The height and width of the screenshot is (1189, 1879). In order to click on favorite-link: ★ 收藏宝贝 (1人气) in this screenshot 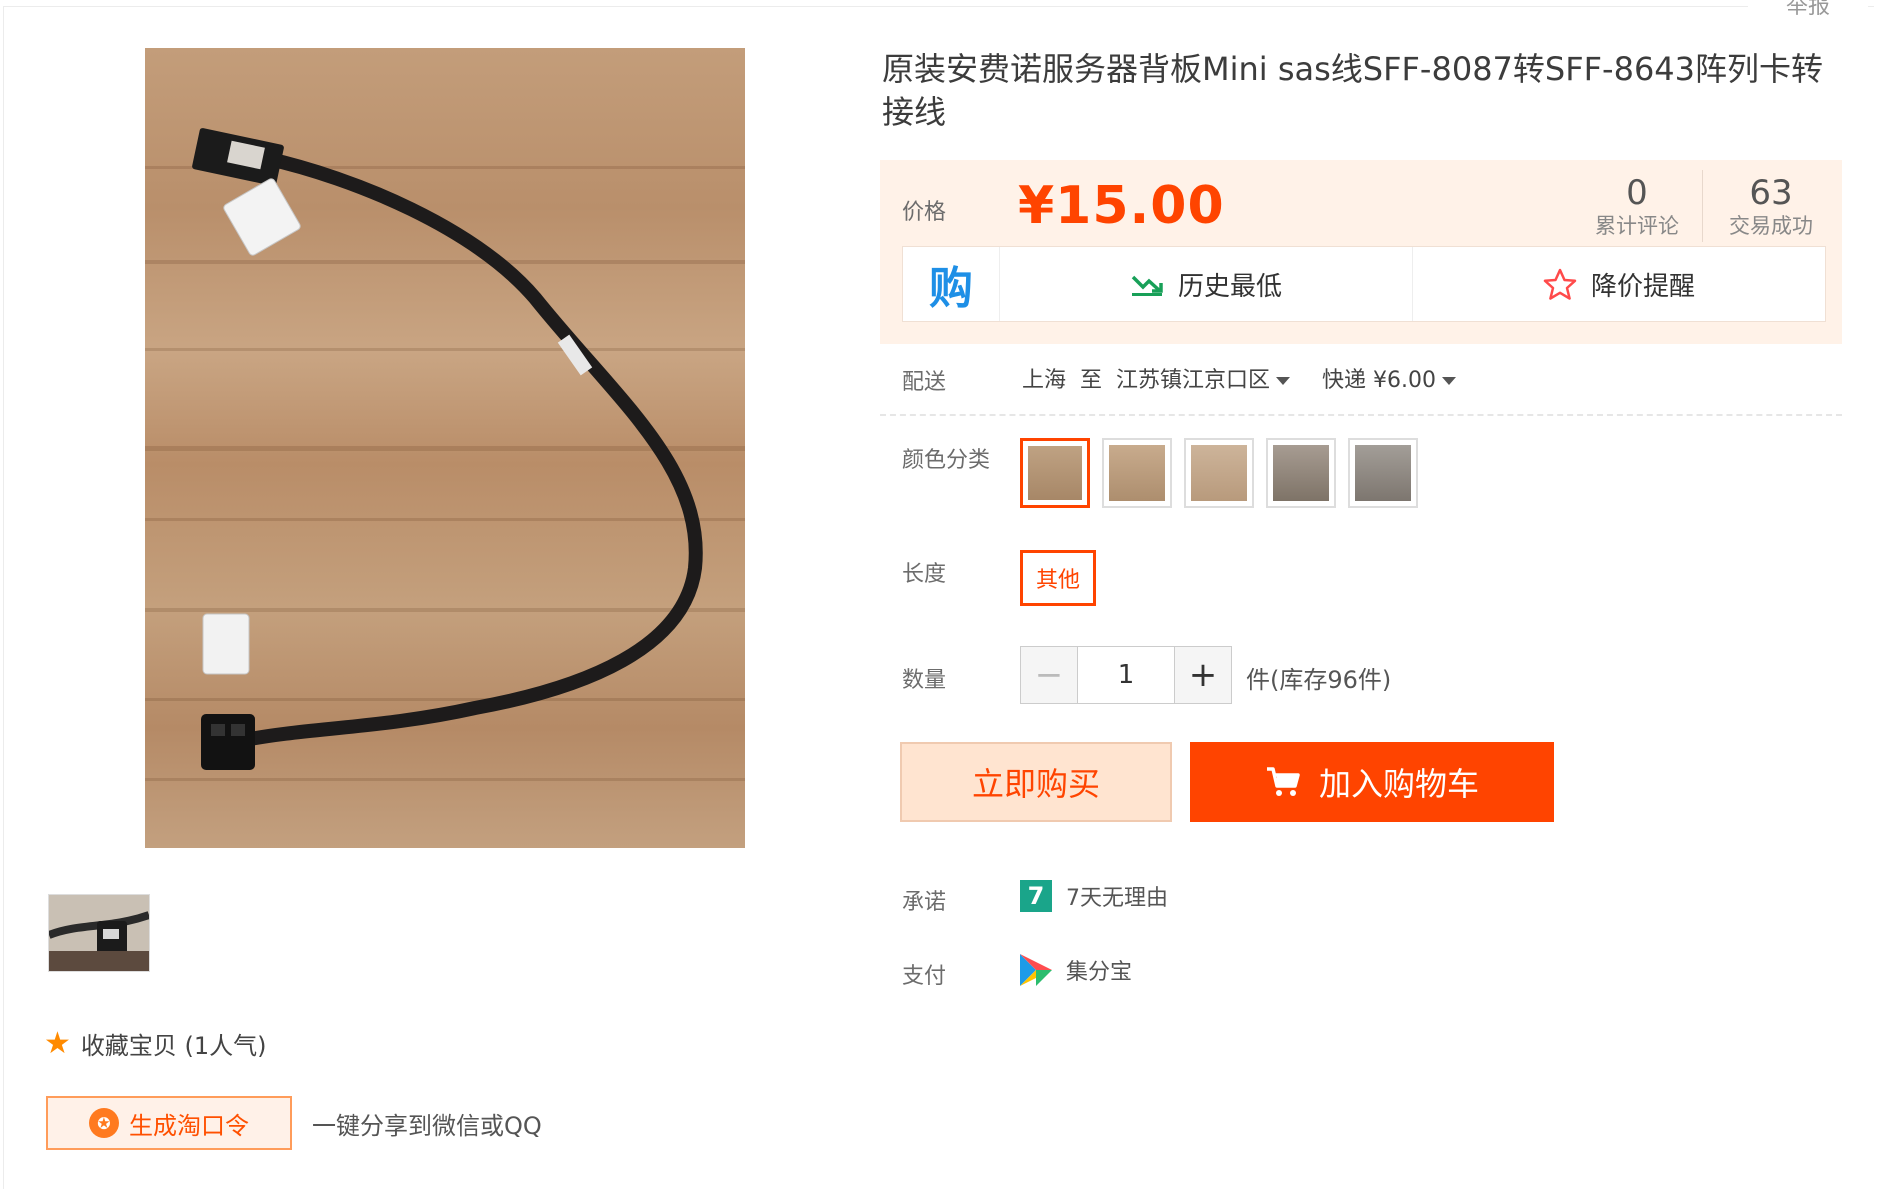, I will do `click(155, 1043)`.